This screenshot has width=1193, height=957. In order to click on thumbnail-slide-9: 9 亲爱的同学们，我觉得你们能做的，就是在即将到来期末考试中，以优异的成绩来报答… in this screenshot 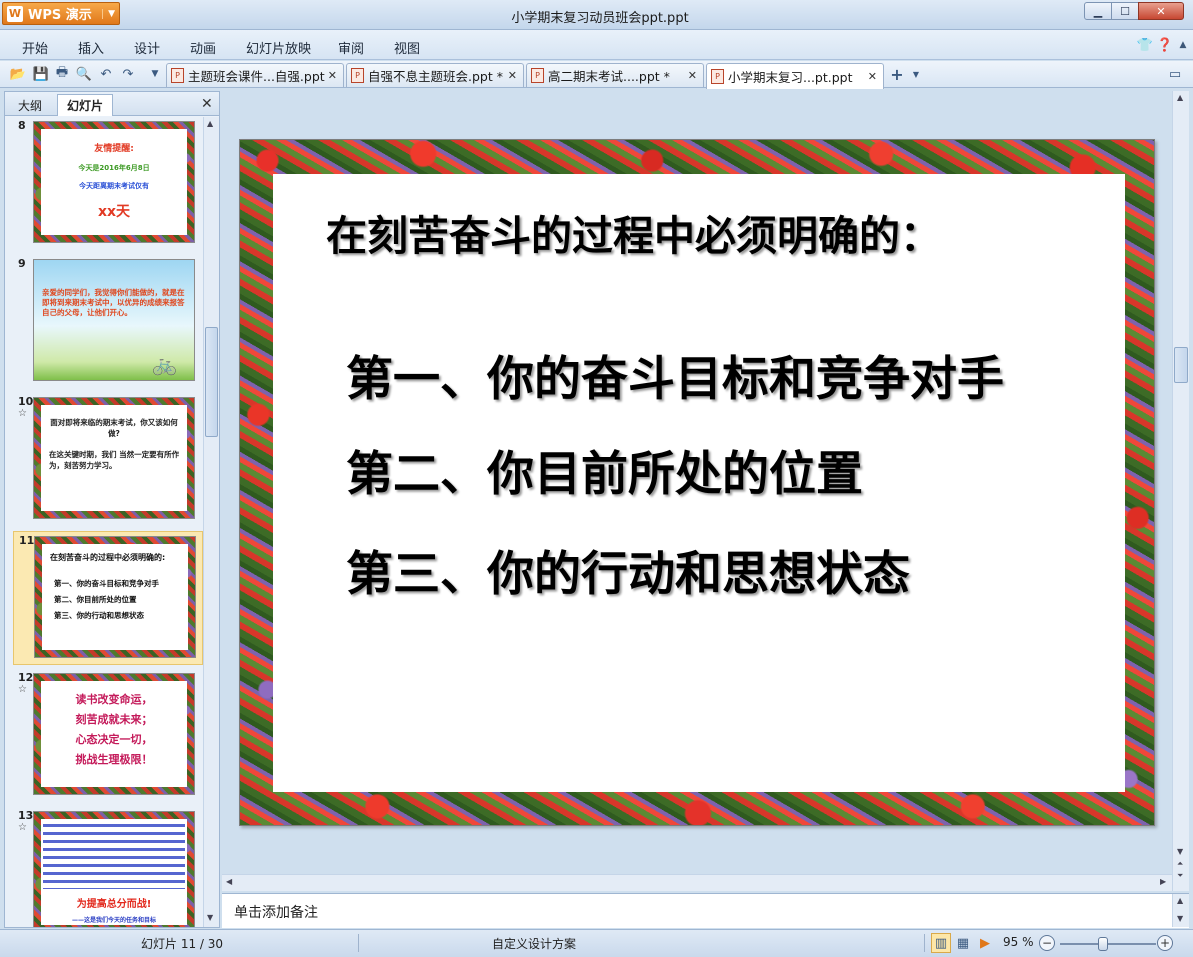, I will do `click(104, 322)`.